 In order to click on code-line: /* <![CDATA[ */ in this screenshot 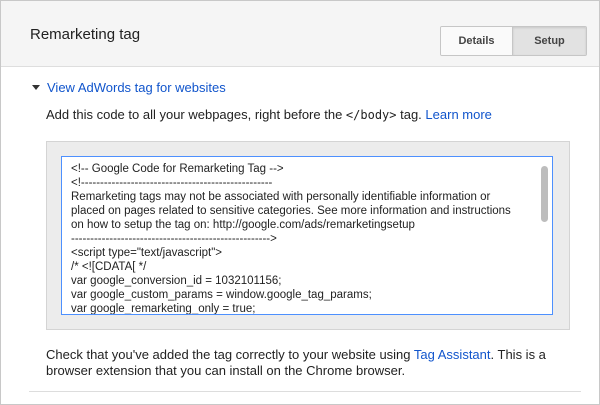, I will do `click(109, 267)`.